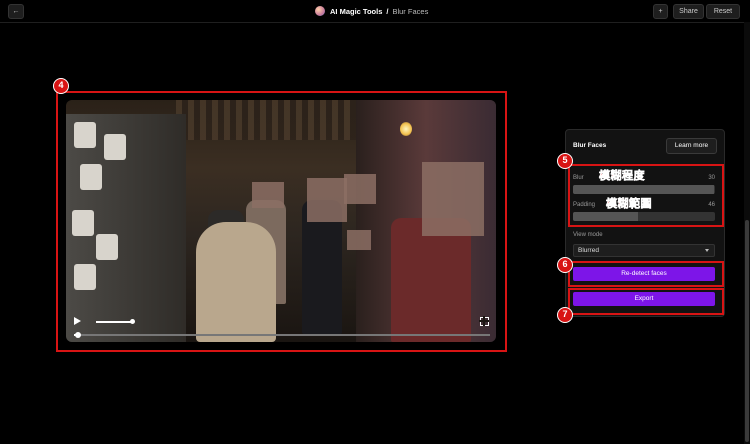  I want to click on learn-more-button: Learn more, so click(691, 146).